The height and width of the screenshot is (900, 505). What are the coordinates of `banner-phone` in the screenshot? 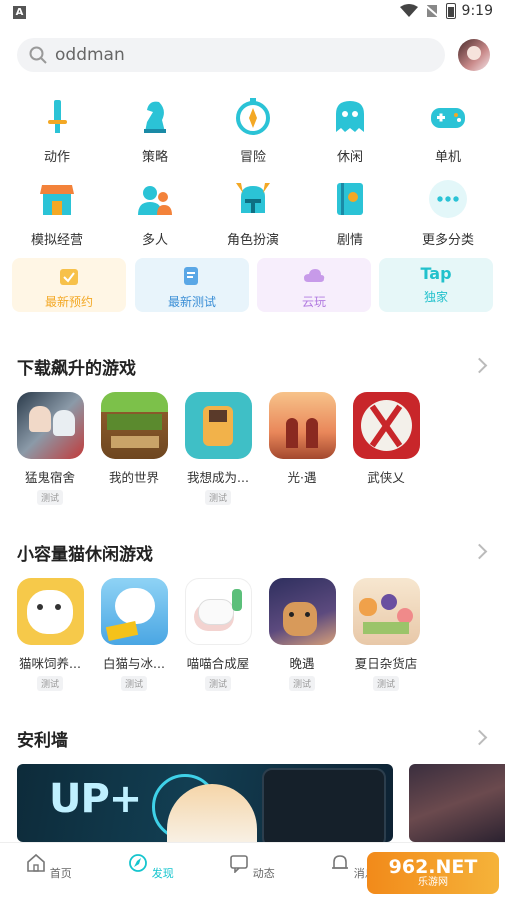 It's located at (324, 805).